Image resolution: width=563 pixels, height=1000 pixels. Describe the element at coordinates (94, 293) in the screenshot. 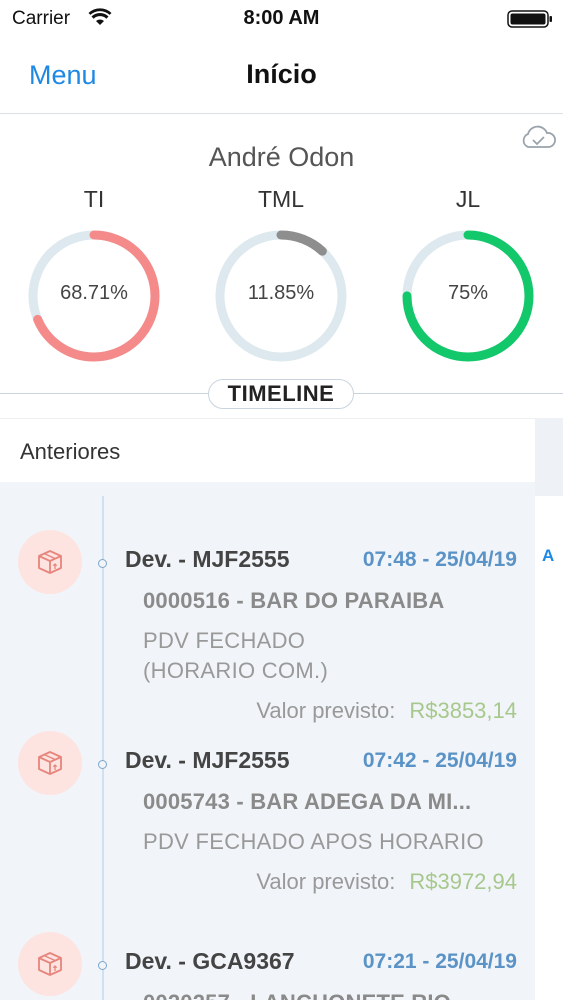

I see `gauge-value: 68.71%` at that location.